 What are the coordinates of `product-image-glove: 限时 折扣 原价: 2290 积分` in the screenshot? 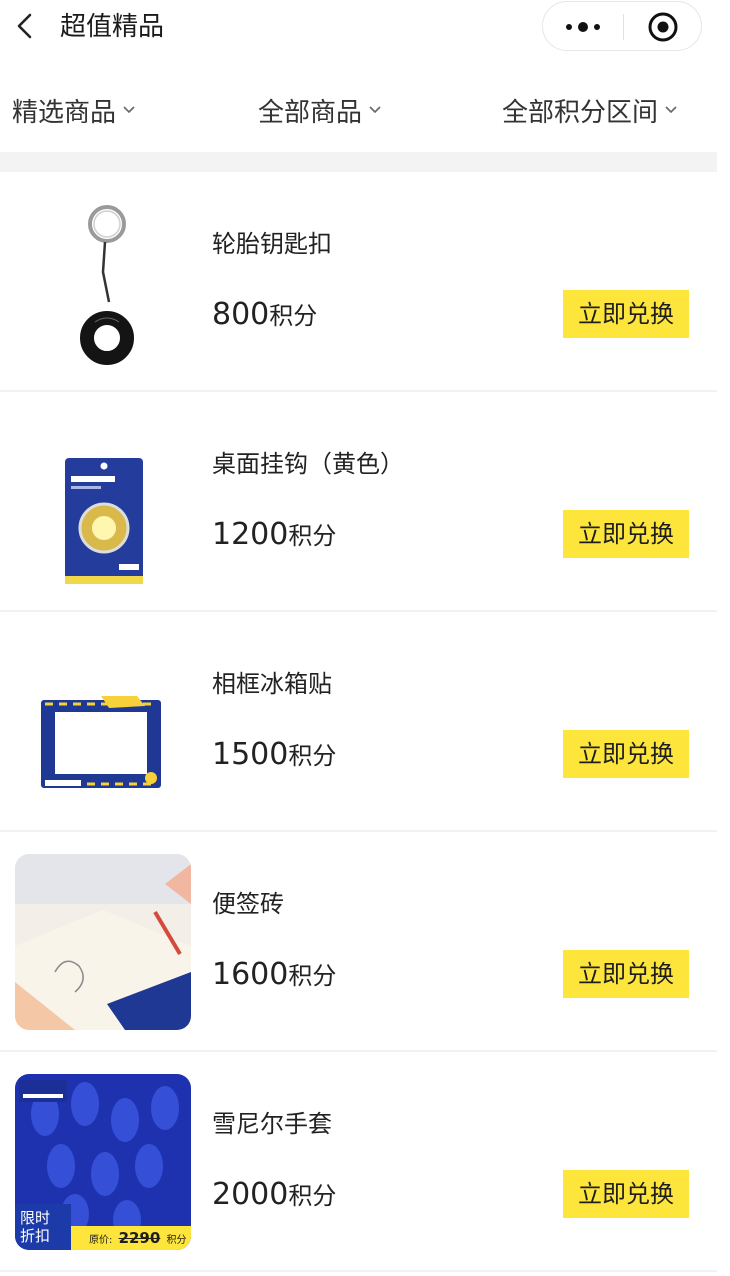 It's located at (103, 1162).